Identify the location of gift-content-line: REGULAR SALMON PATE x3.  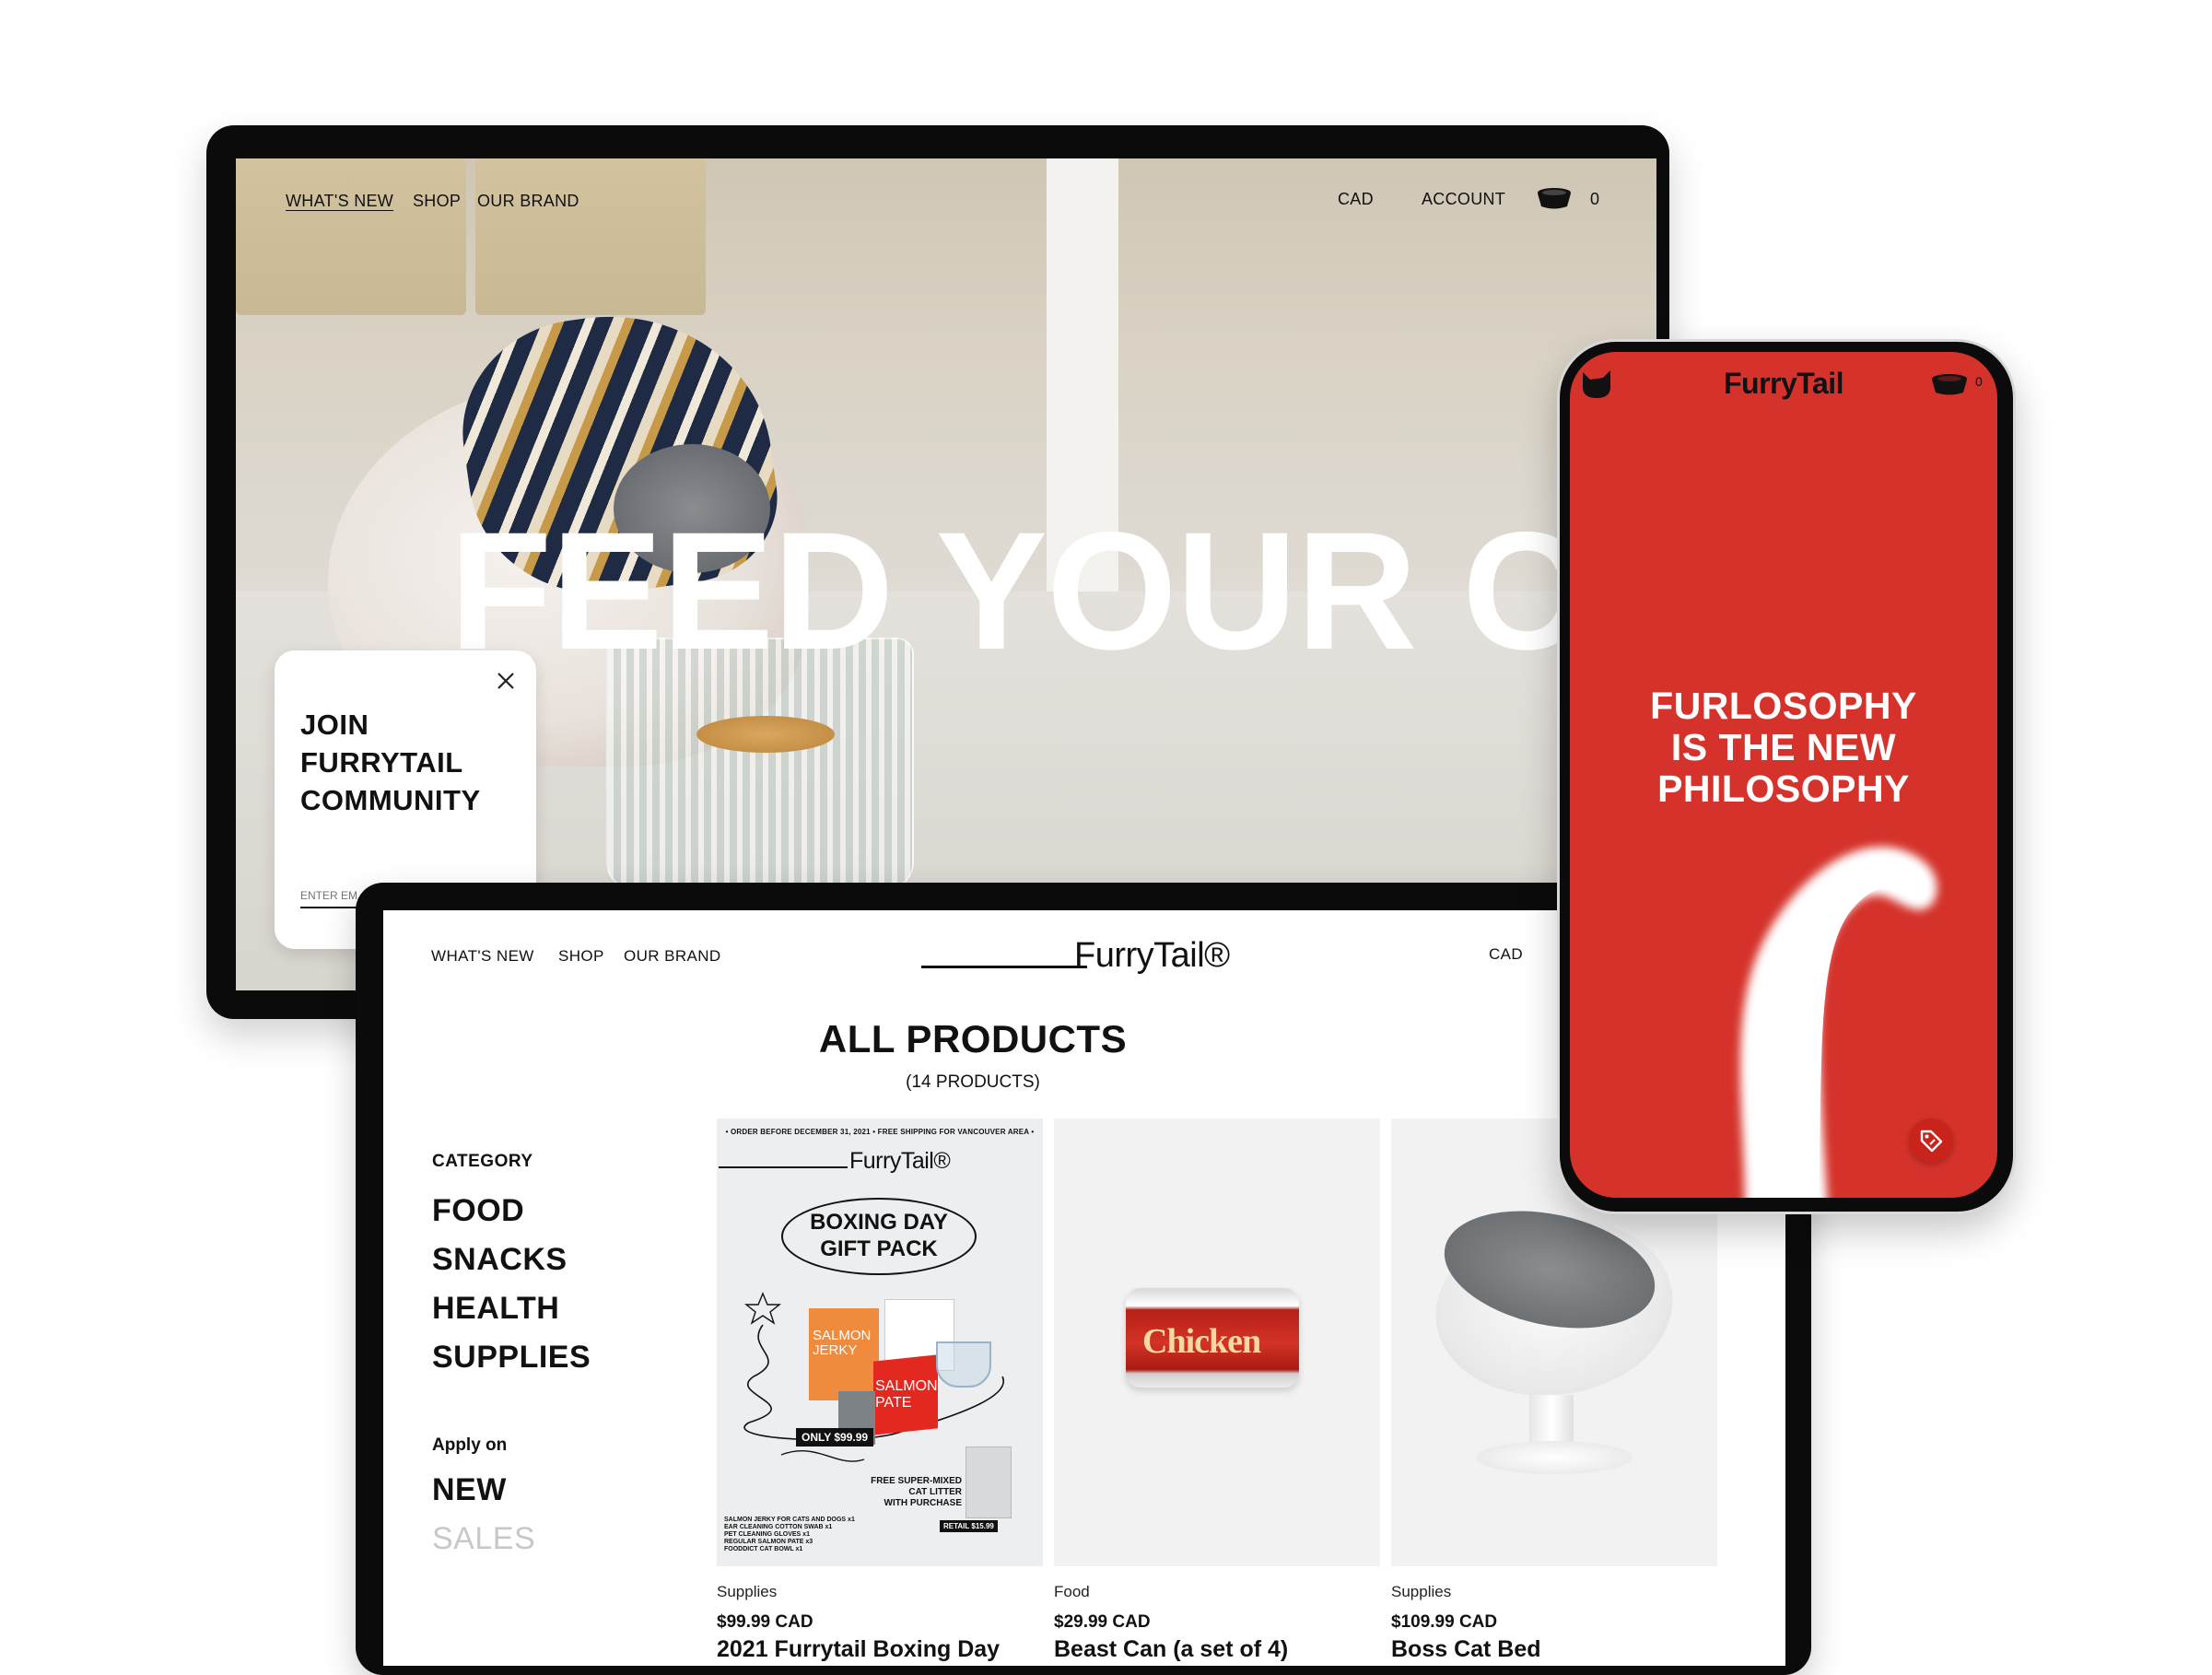
(768, 1542).